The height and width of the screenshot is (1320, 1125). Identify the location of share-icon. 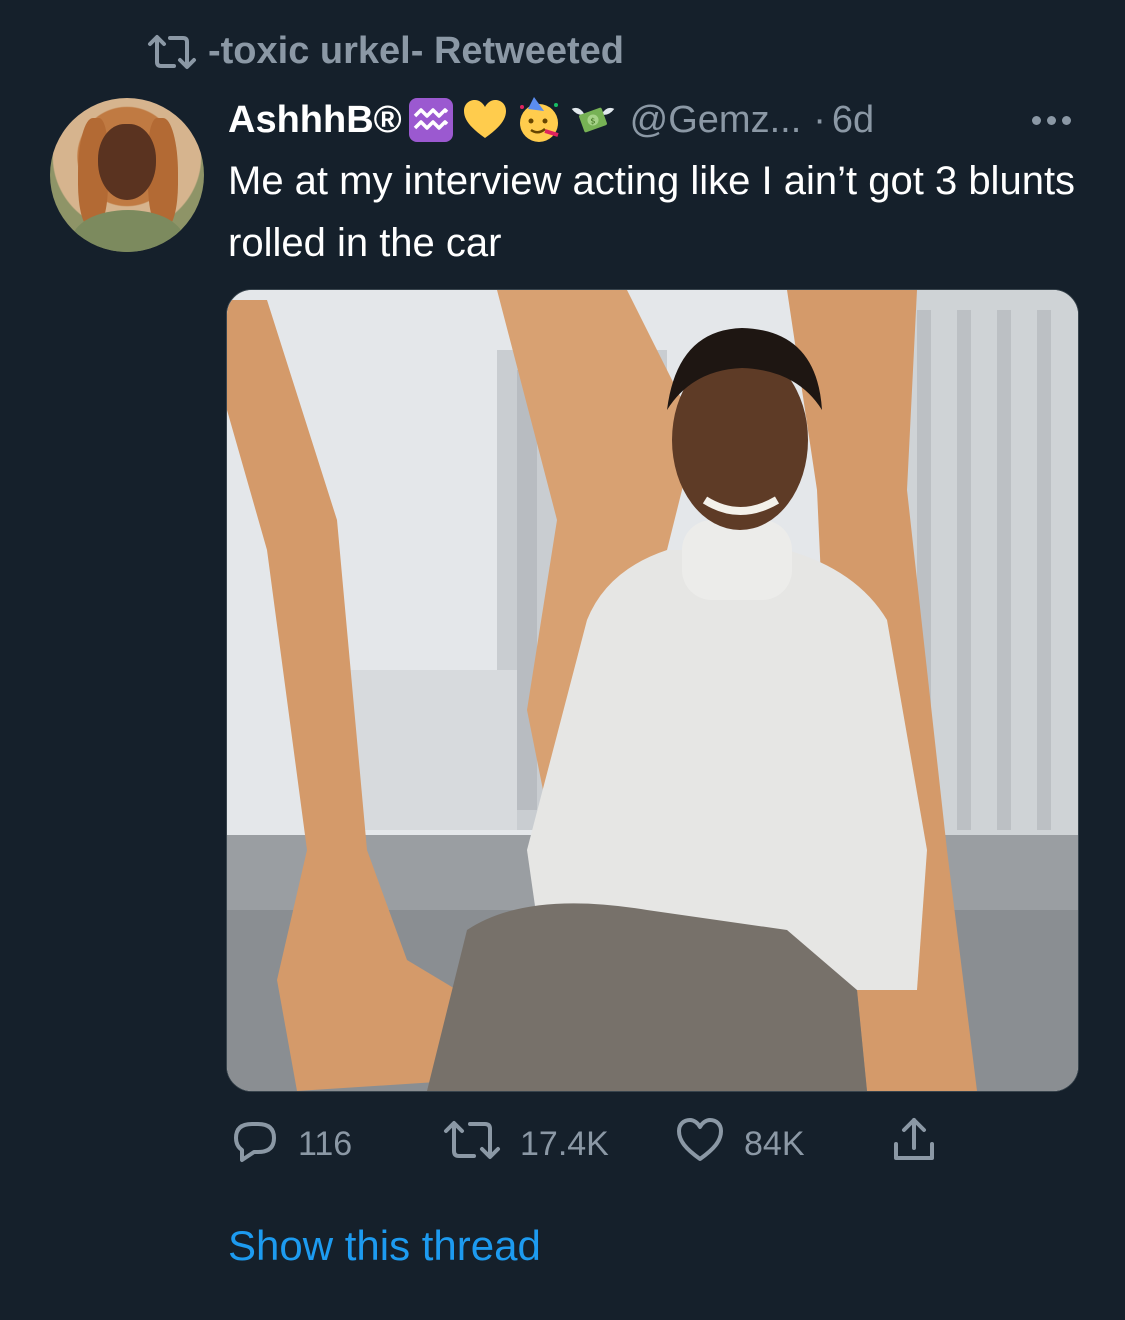
(914, 1144).